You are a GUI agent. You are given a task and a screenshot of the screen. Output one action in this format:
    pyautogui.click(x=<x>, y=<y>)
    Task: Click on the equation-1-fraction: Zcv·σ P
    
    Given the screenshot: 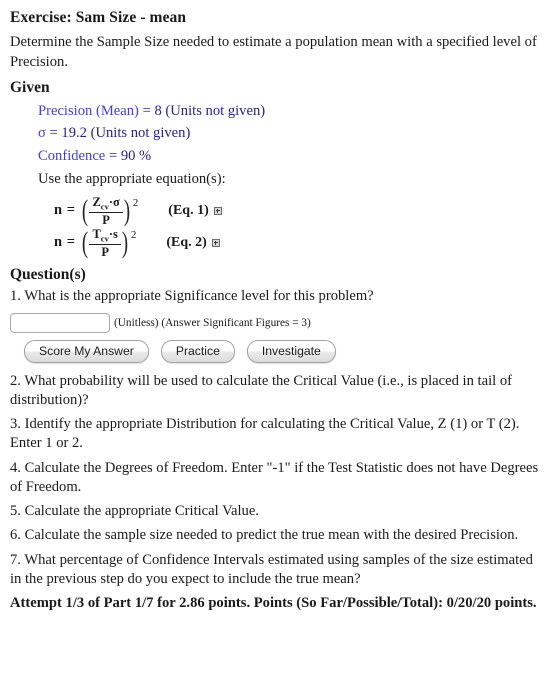 What is the action you would take?
    pyautogui.click(x=106, y=210)
    